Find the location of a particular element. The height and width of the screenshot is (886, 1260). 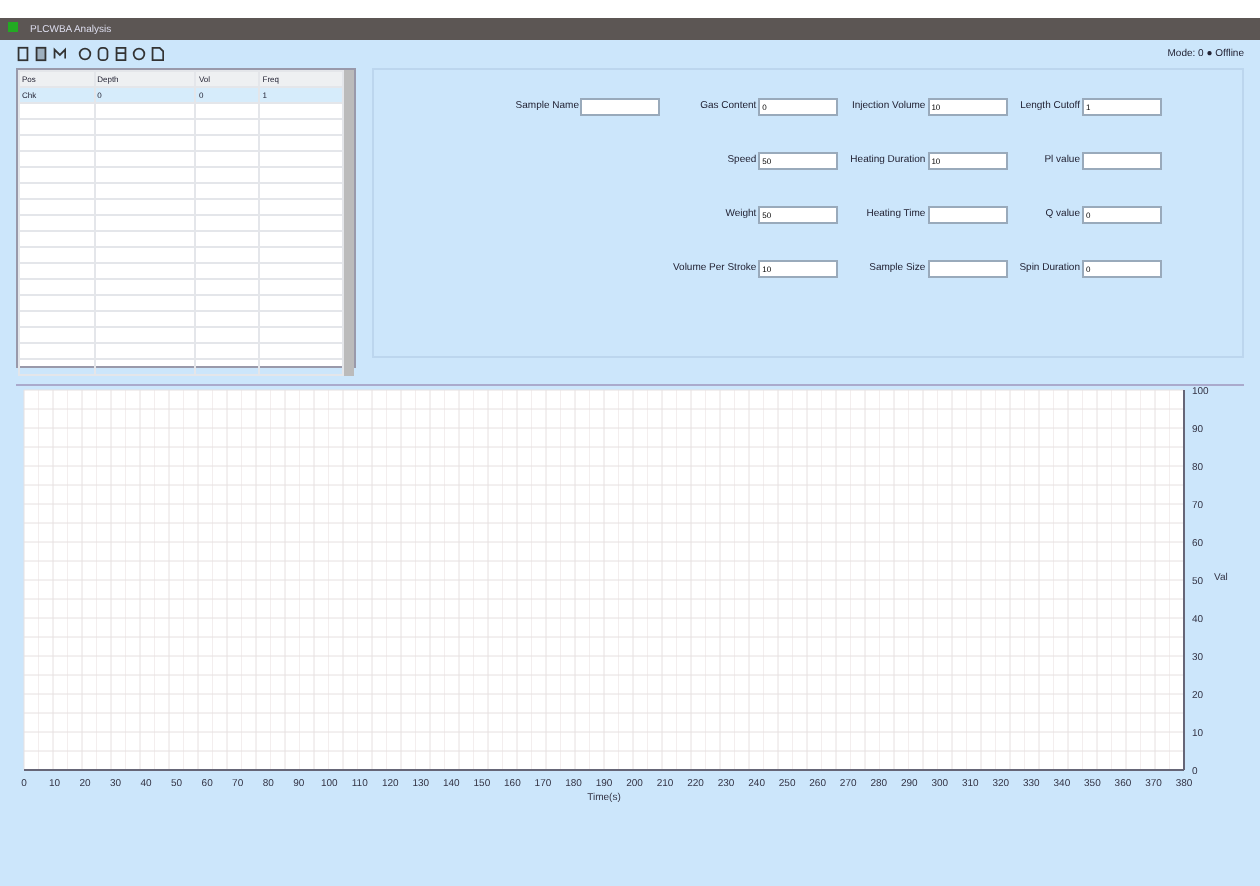

vertical-scrollbar is located at coordinates (349, 223).